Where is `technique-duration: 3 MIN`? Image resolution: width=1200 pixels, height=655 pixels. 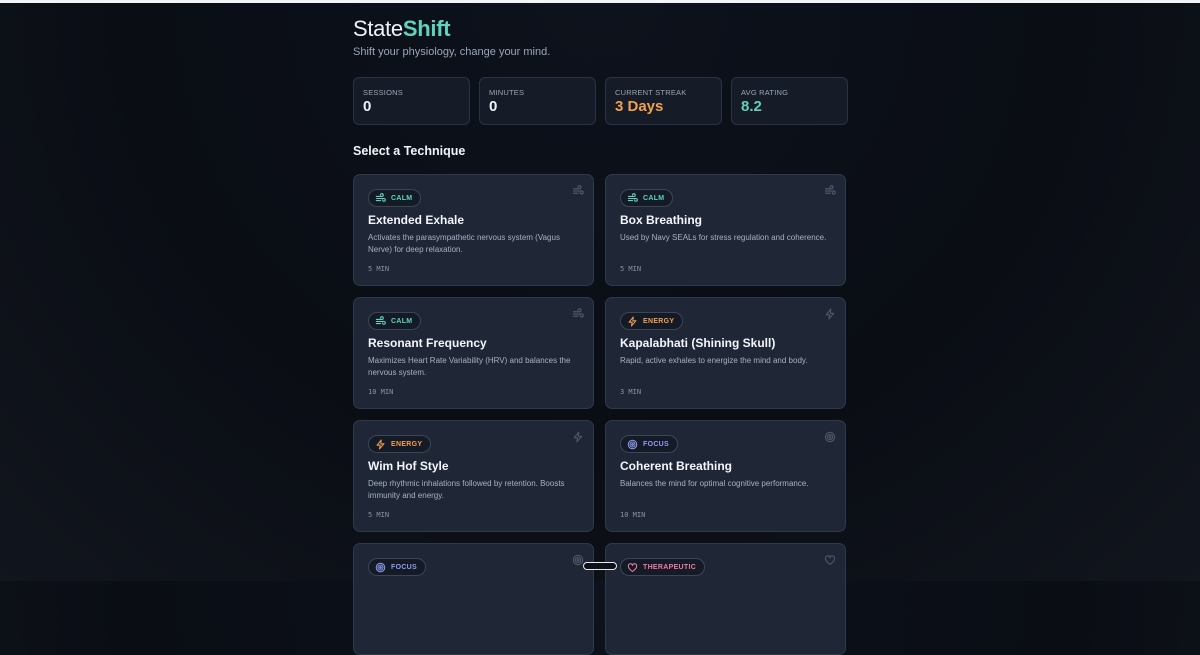 technique-duration: 3 MIN is located at coordinates (631, 392).